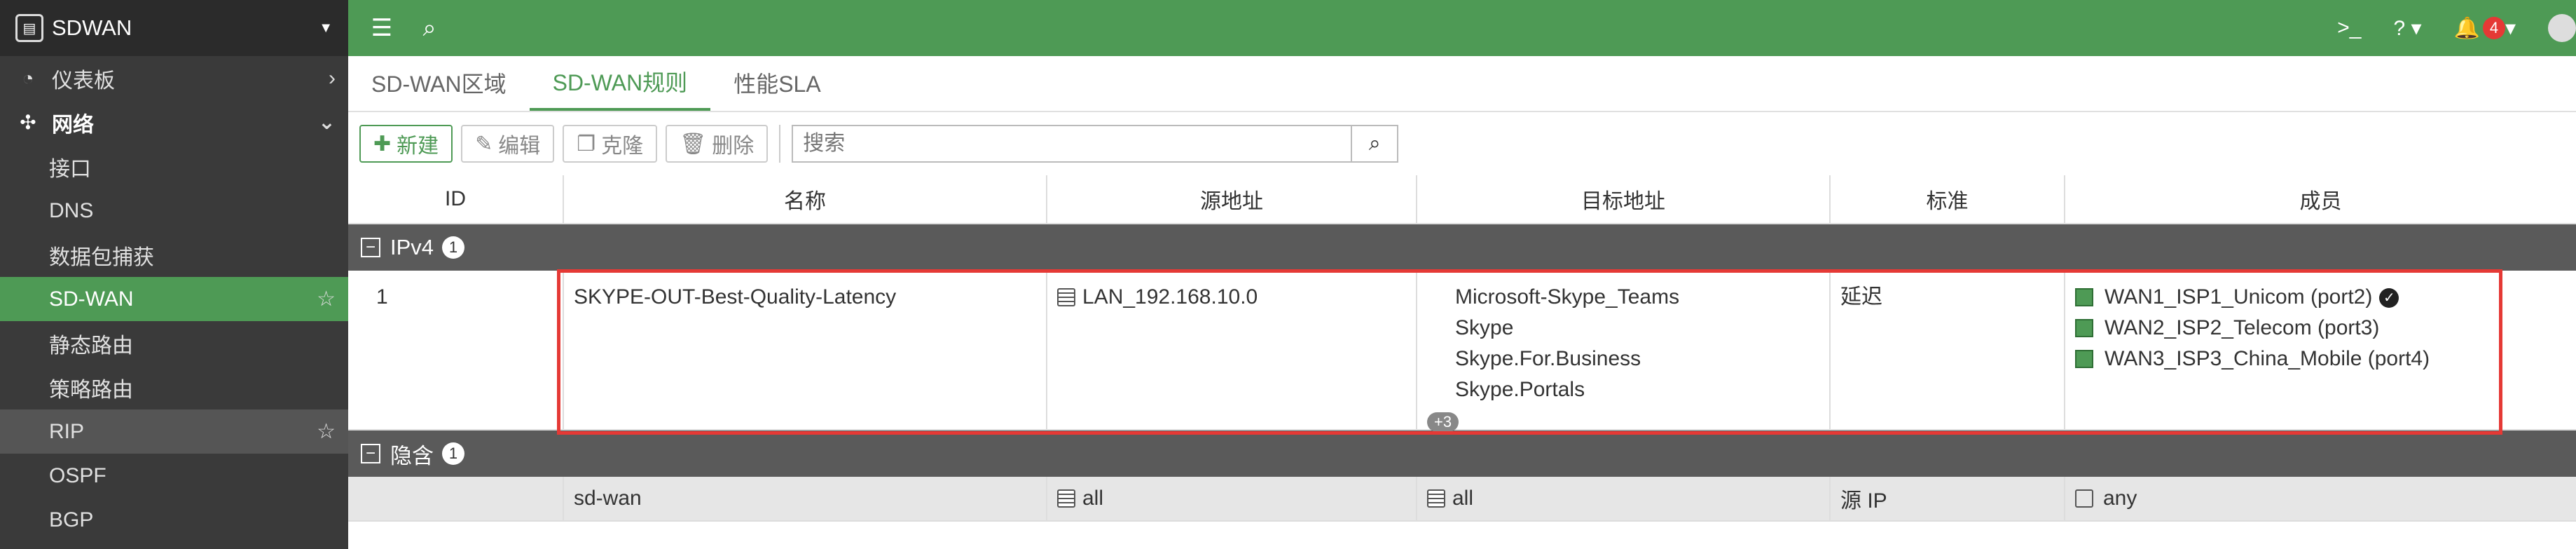 This screenshot has width=2576, height=549. What do you see at coordinates (92, 27) in the screenshot?
I see `device-title: SDWAN` at bounding box center [92, 27].